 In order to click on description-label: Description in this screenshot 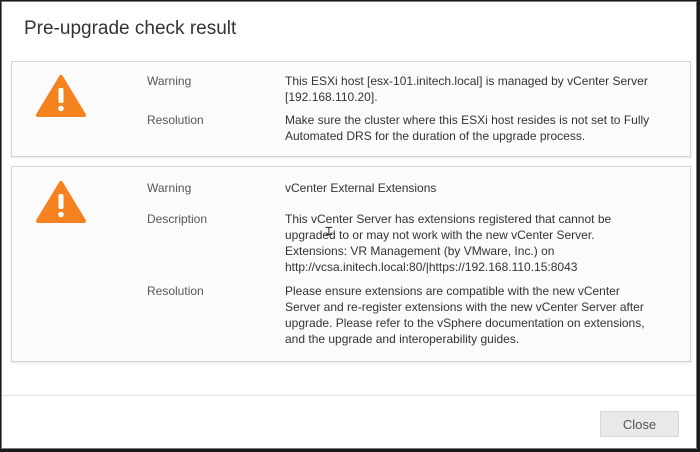, I will do `click(177, 219)`.